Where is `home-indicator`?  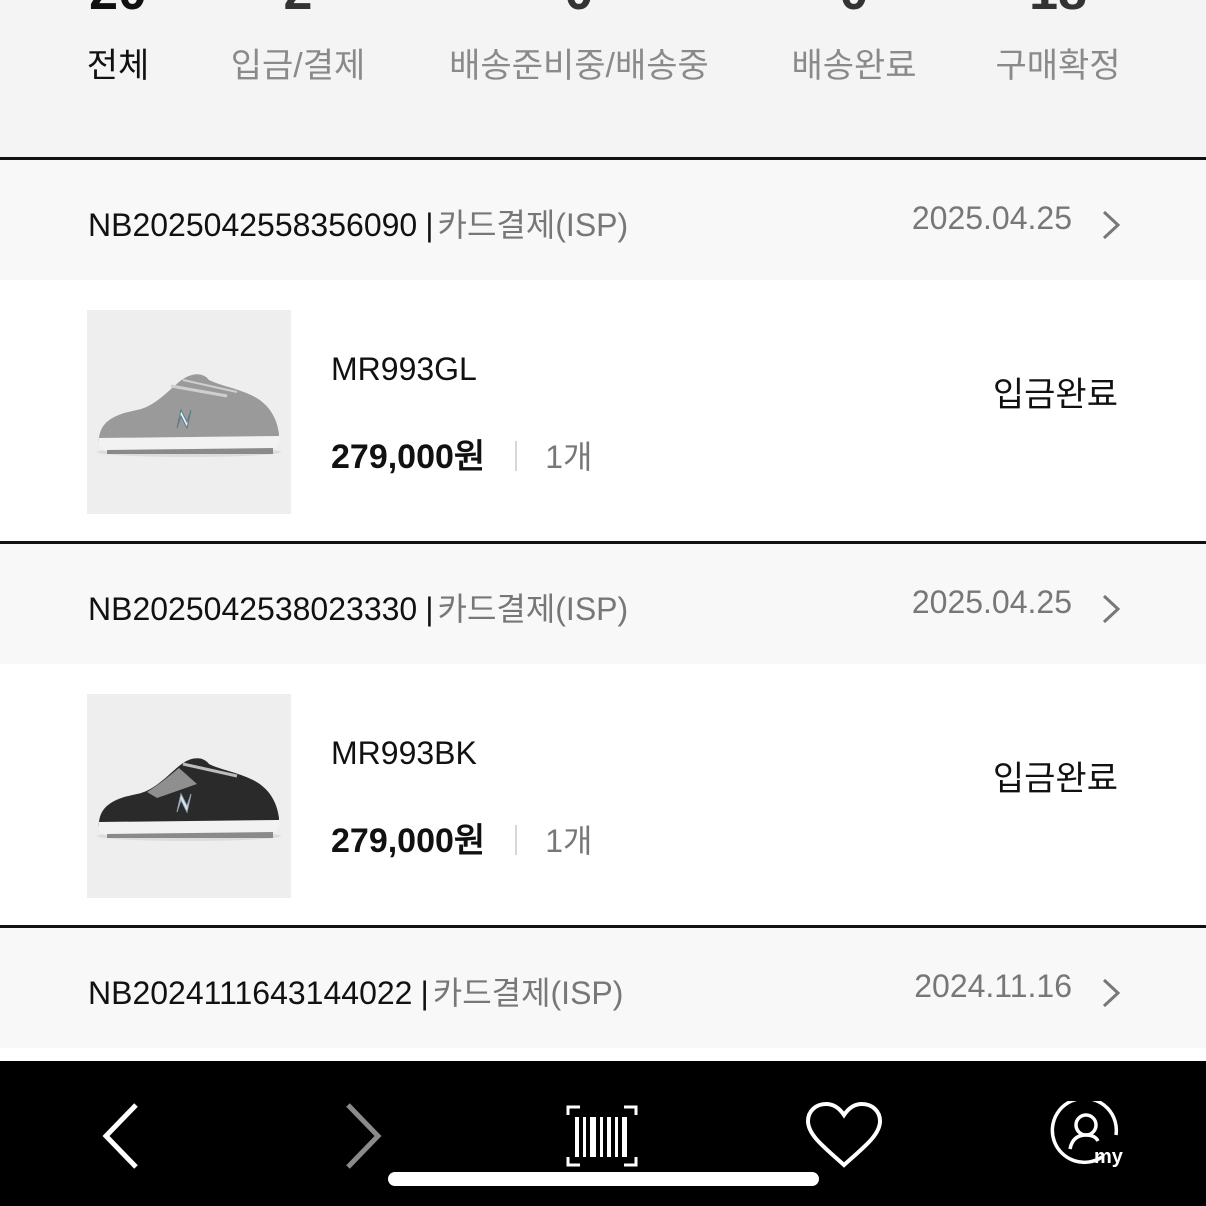 home-indicator is located at coordinates (603, 1179).